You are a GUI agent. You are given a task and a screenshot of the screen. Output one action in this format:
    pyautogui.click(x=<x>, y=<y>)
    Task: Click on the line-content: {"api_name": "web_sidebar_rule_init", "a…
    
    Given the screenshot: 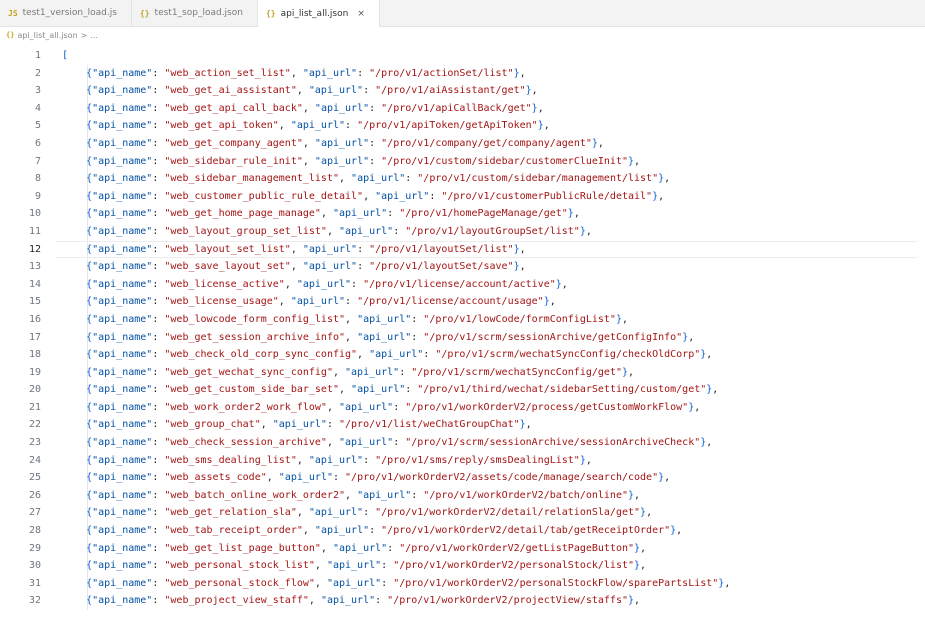 What is the action you would take?
    pyautogui.click(x=483, y=162)
    